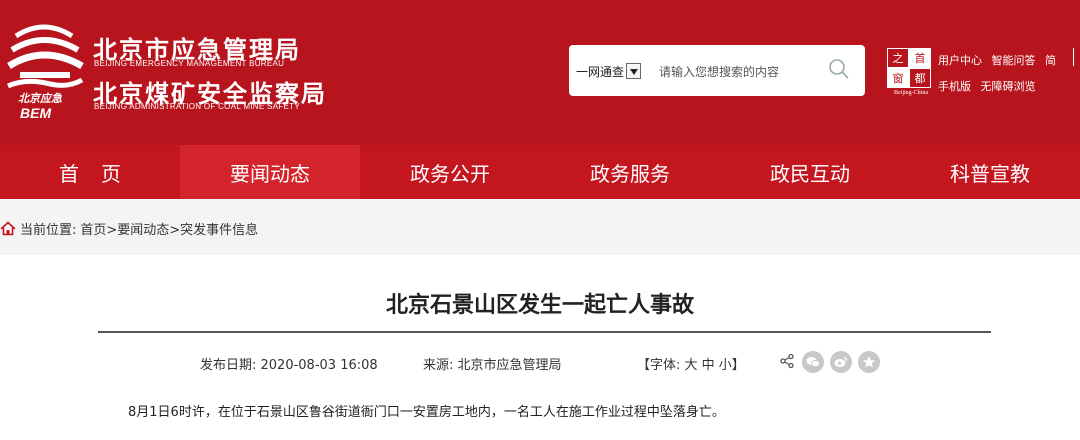  I want to click on user-center-link: 用户中心, so click(960, 60).